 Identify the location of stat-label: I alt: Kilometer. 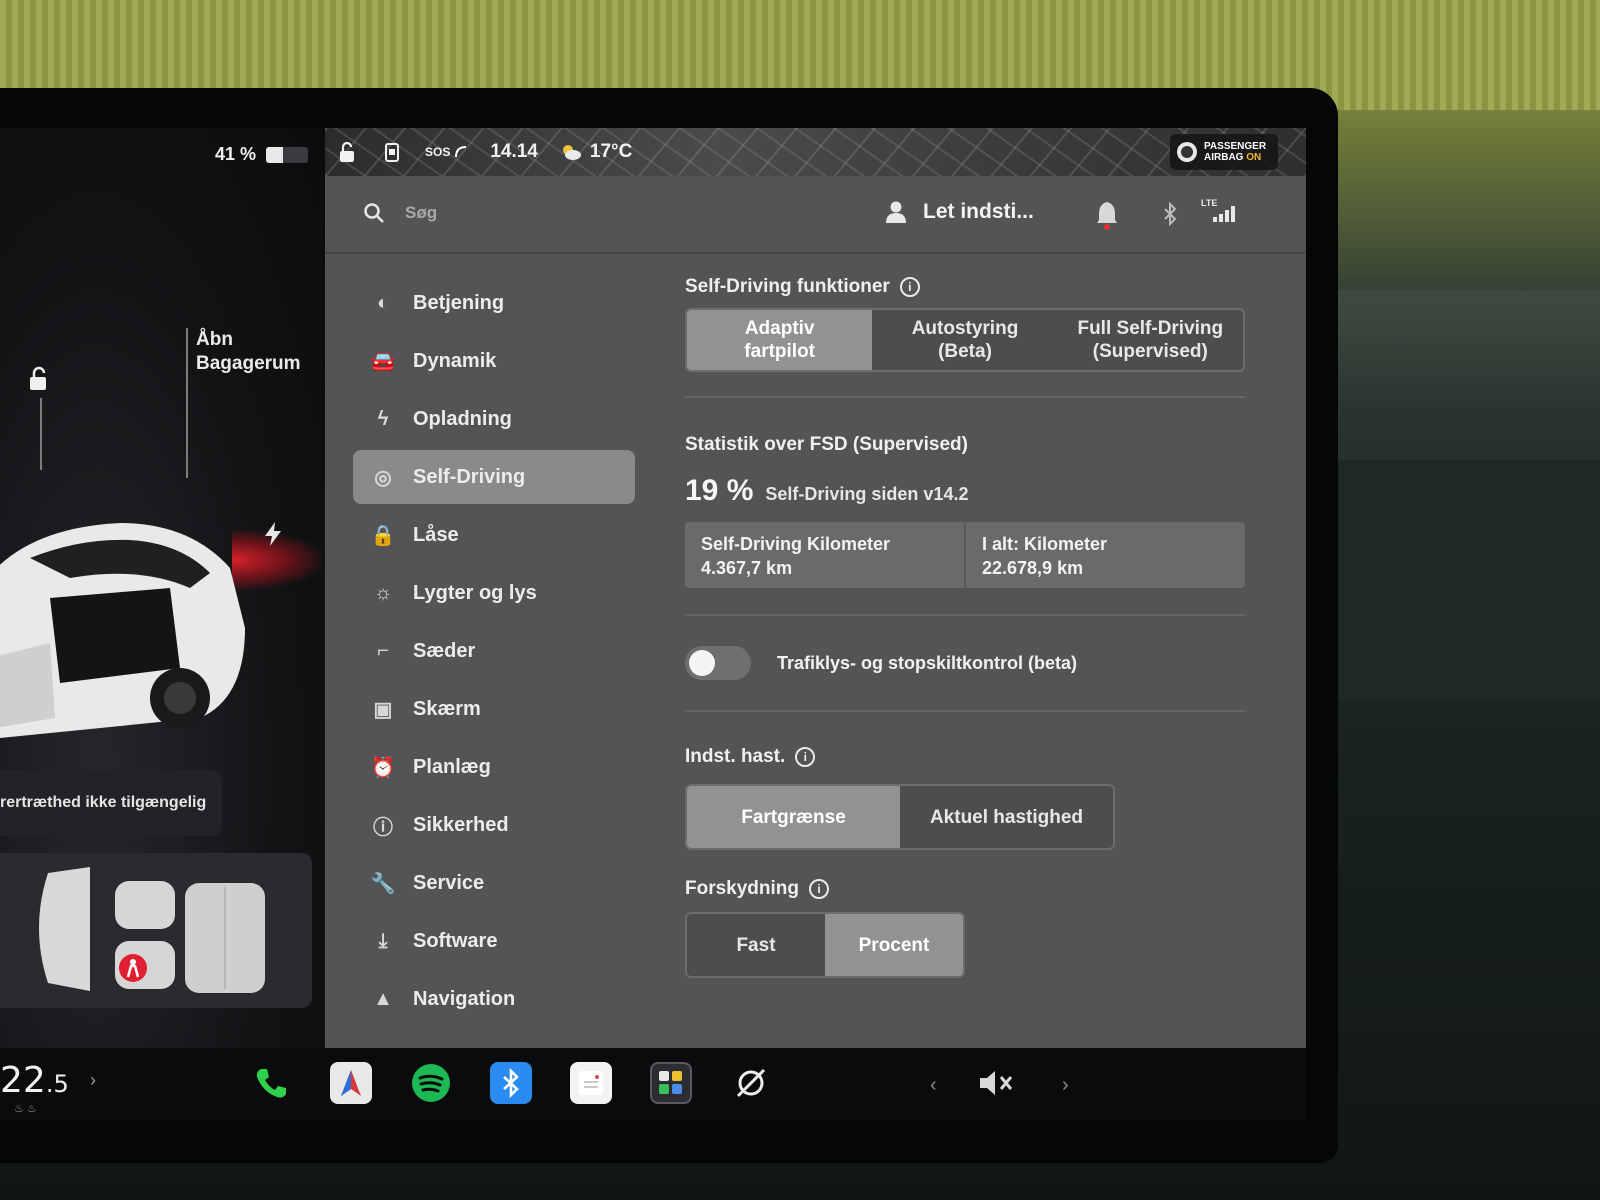
(1045, 544).